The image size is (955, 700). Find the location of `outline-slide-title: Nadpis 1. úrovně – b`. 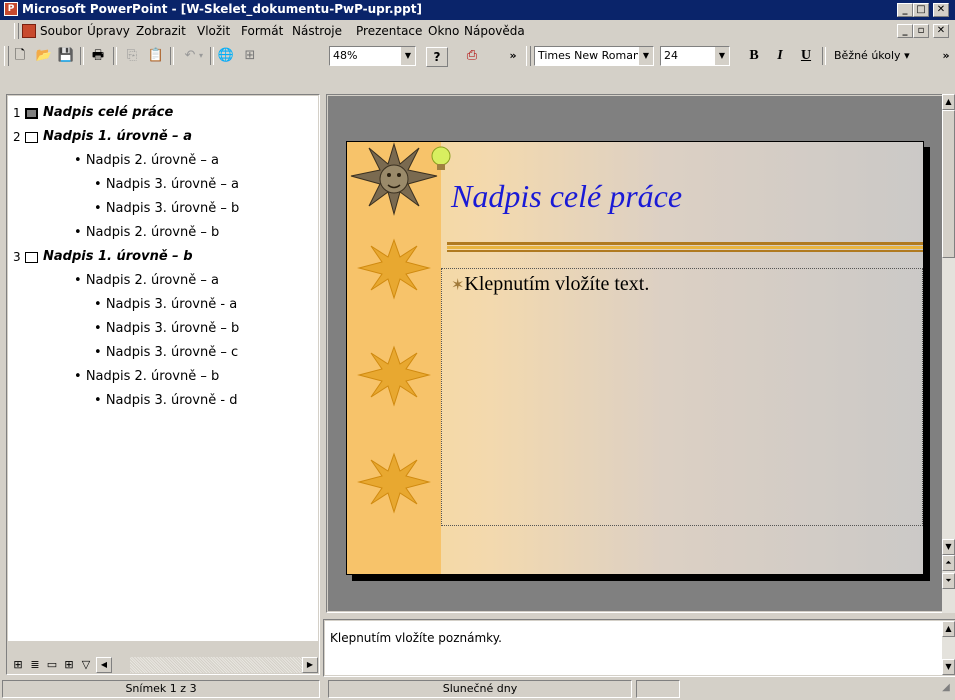

outline-slide-title: Nadpis 1. úrovně – b is located at coordinates (118, 256).